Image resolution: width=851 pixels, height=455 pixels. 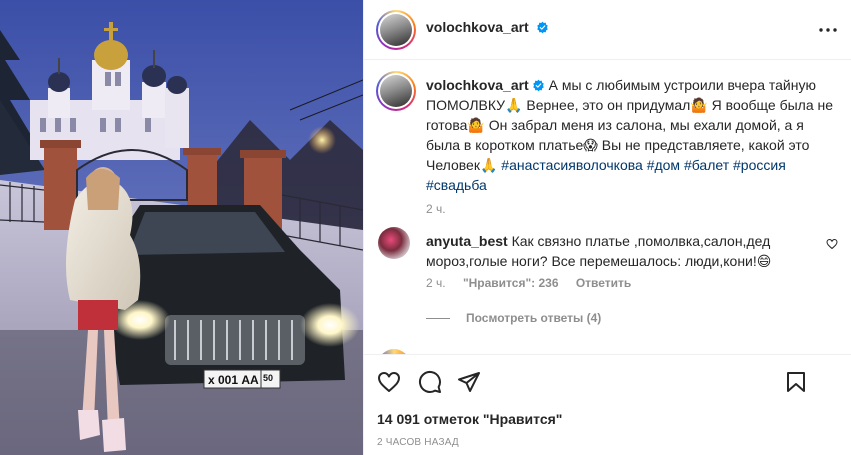 I want to click on comment-like-heart-icon, so click(x=832, y=244).